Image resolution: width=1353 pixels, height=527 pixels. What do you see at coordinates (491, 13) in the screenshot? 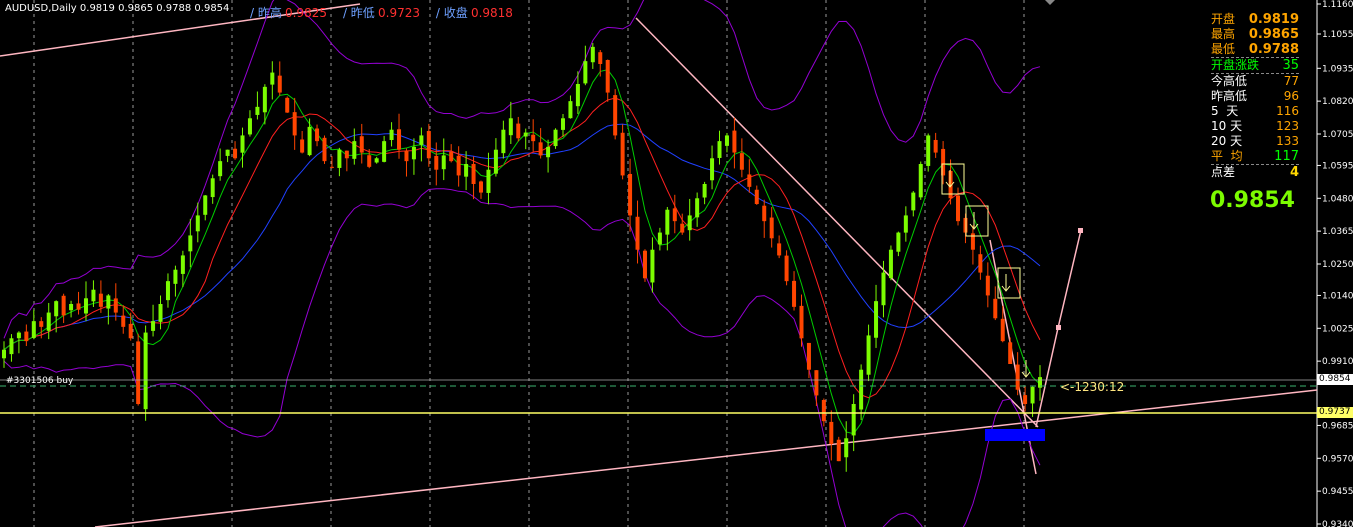
I see `prev-close-value: 0.9818` at bounding box center [491, 13].